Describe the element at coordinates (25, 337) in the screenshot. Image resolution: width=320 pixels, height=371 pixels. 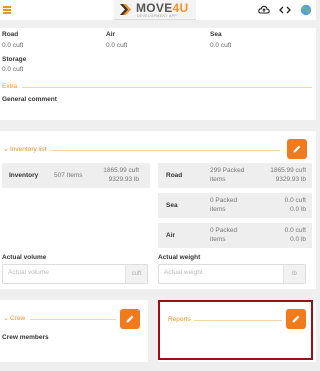
I see `crew-members-label: Crew members` at that location.